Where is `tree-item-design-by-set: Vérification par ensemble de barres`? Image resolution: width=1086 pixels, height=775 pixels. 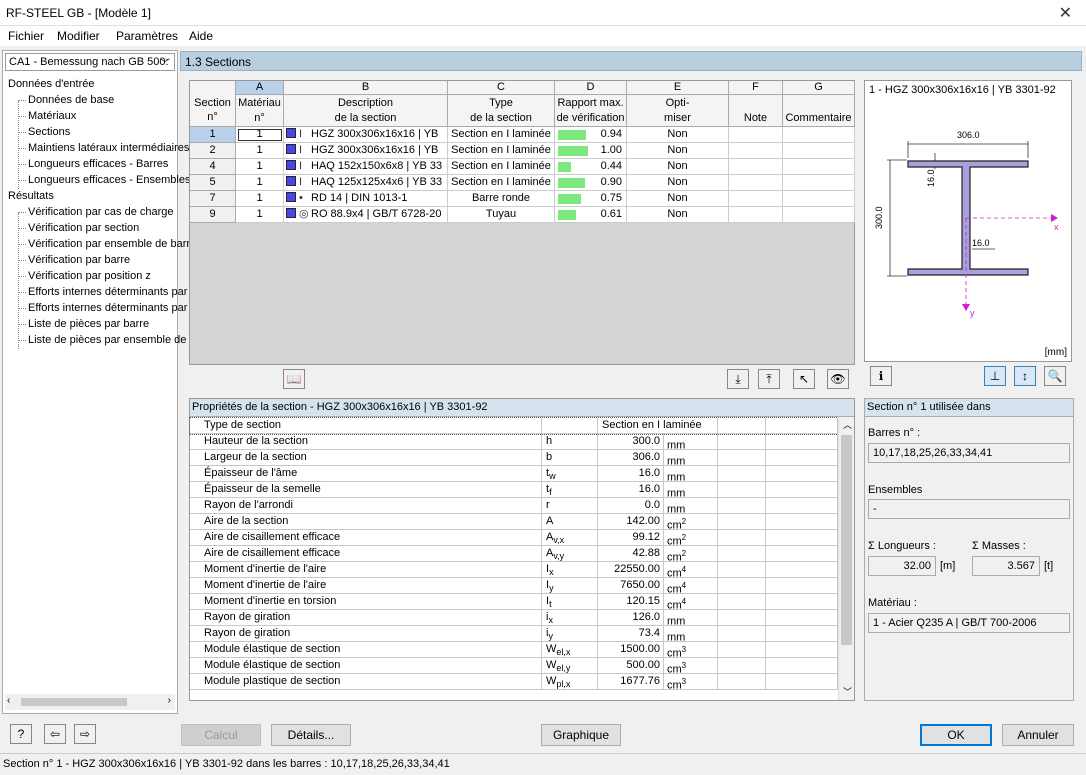 tree-item-design-by-set: Vérification par ensemble de barres is located at coordinates (110, 244).